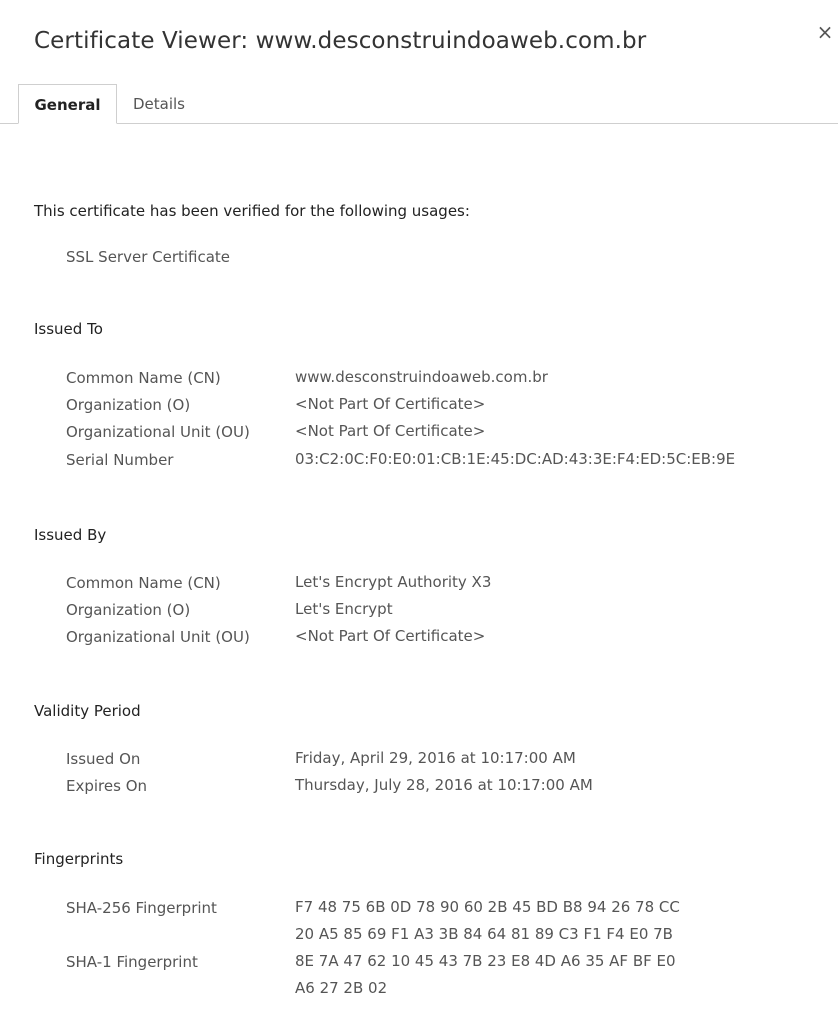 The image size is (838, 1029). What do you see at coordinates (128, 405) in the screenshot?
I see `issued-to-label: Organization (O)` at bounding box center [128, 405].